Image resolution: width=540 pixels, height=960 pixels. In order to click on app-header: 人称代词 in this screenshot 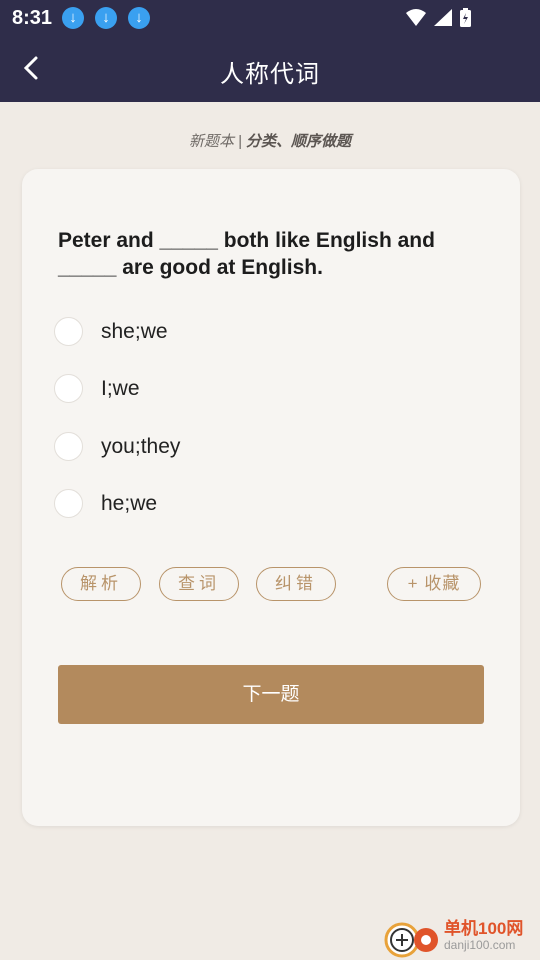, I will do `click(270, 69)`.